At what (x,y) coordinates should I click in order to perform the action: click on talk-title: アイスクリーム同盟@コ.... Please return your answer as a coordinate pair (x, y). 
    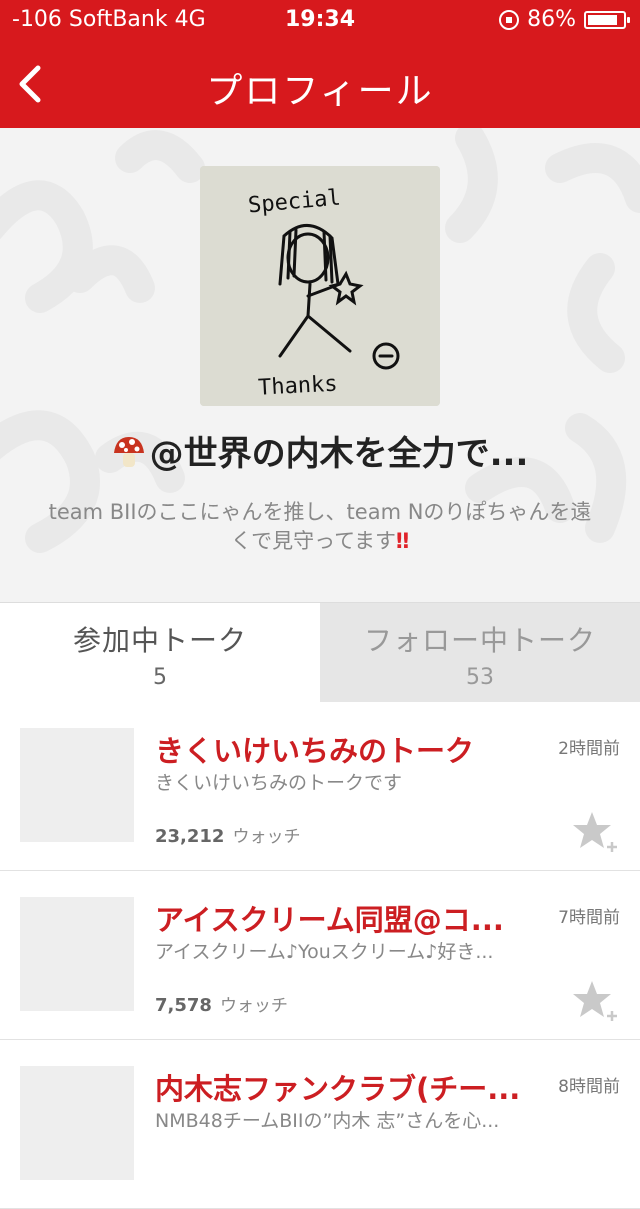
    Looking at the image, I should click on (329, 920).